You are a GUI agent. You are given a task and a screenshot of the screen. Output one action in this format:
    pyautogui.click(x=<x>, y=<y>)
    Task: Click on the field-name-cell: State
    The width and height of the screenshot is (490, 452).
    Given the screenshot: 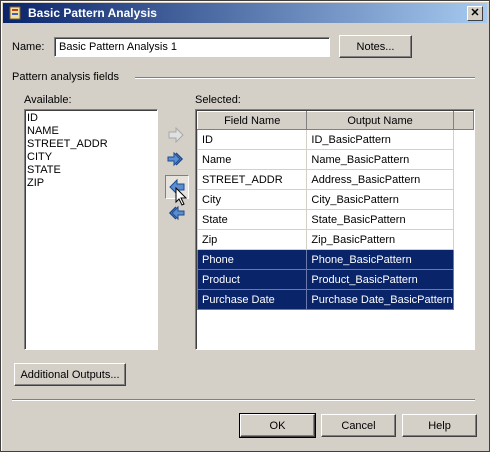 What is the action you would take?
    pyautogui.click(x=252, y=219)
    